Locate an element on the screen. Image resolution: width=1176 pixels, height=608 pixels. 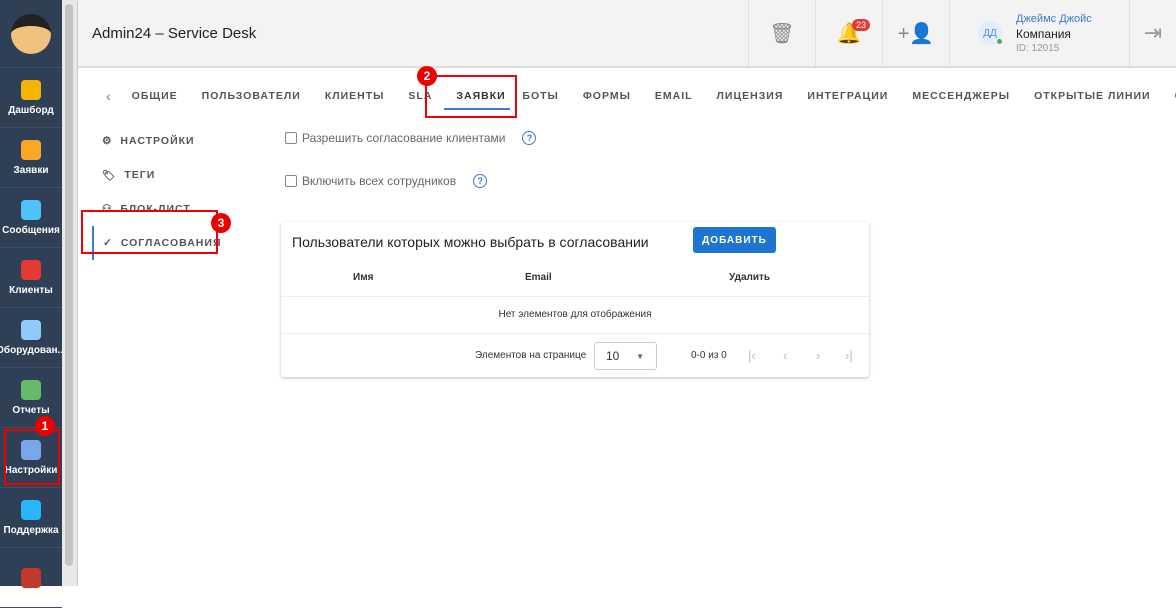
include-all-checkbox is located at coordinates (291, 181).